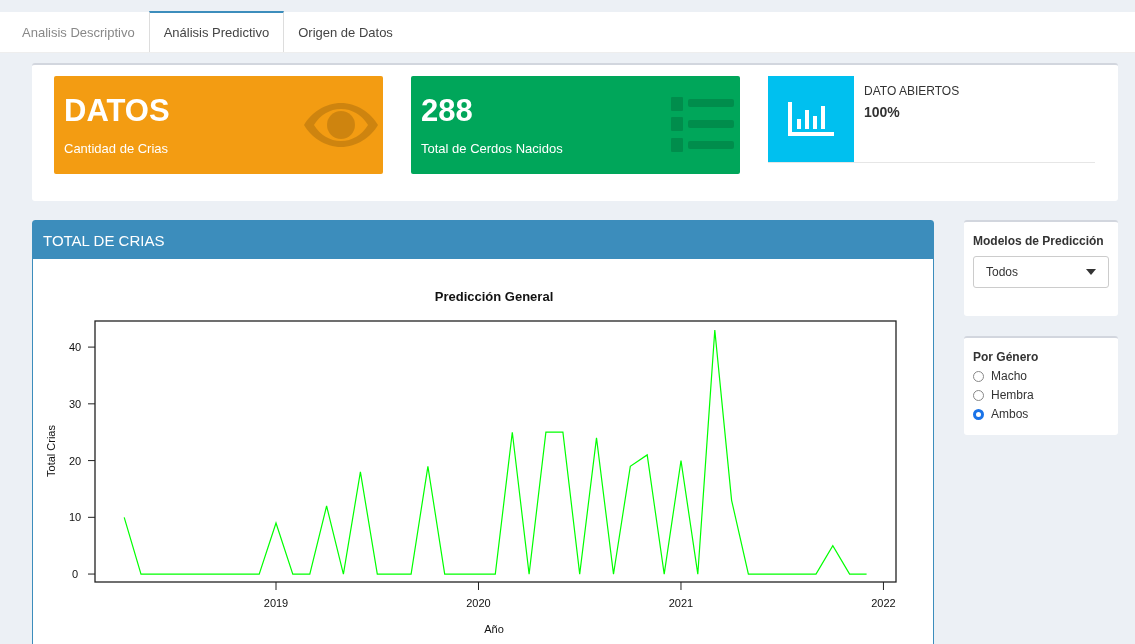  I want to click on y-tick-label: 40, so click(75, 347).